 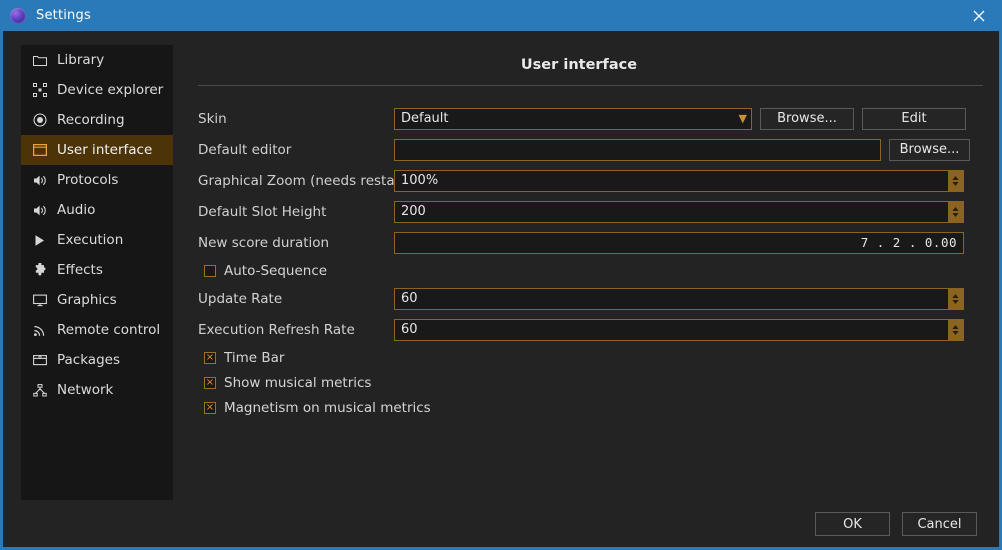 I want to click on sidebar-item-graphics: Graphics, so click(x=97, y=300).